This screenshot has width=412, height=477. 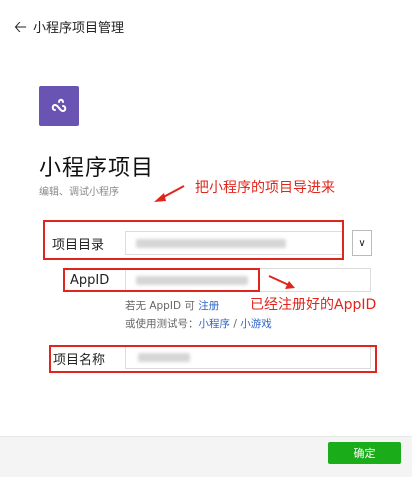 What do you see at coordinates (164, 357) in the screenshot?
I see `redacted-name` at bounding box center [164, 357].